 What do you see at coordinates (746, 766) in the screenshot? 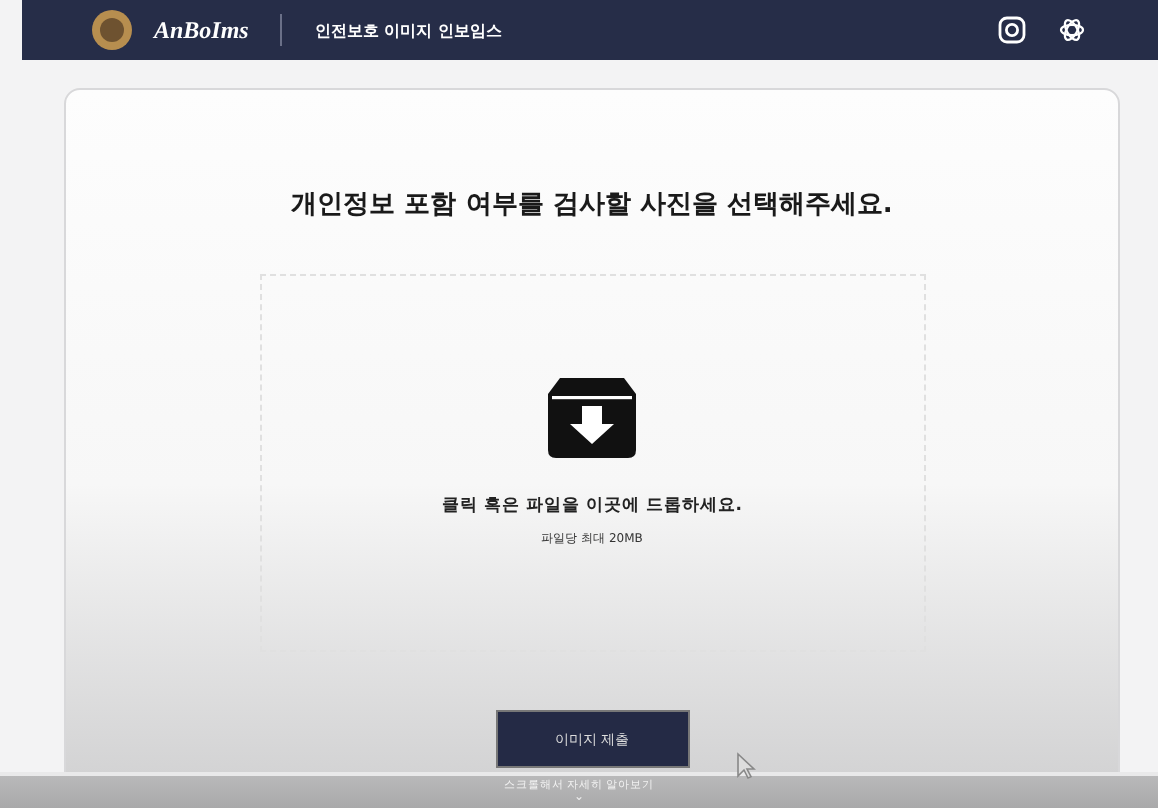
I see `mouse-pointer-icon` at bounding box center [746, 766].